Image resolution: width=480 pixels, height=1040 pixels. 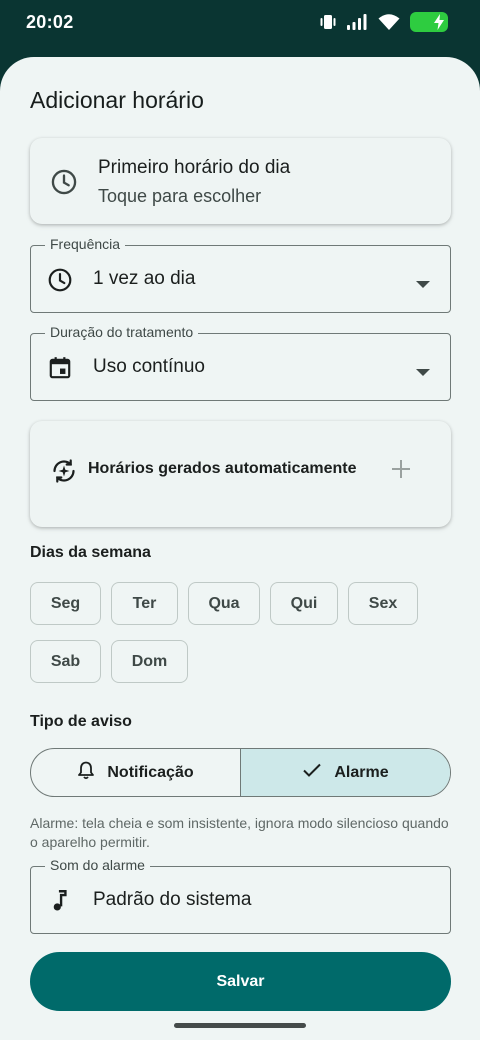 I want to click on wifi-icon, so click(x=389, y=22).